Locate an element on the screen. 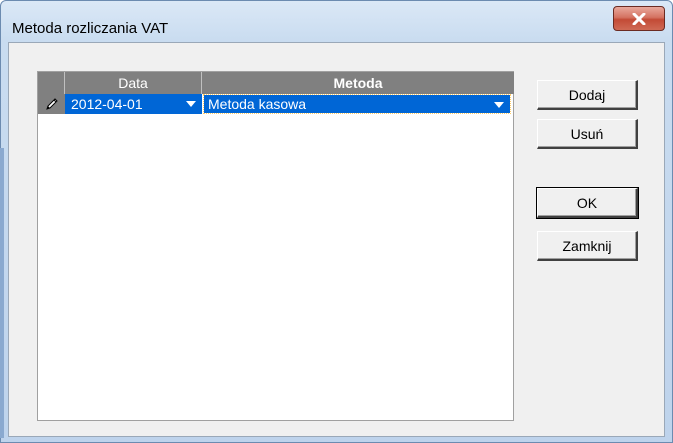  row-indicator-header is located at coordinates (51, 83).